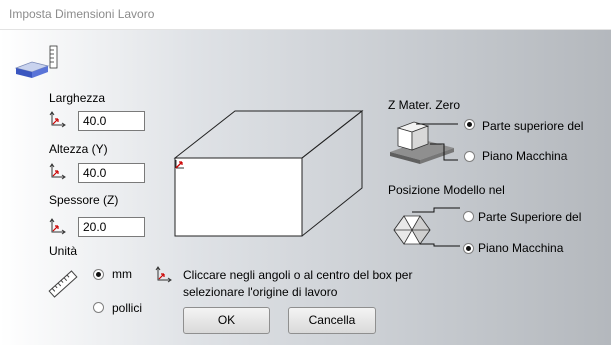 The height and width of the screenshot is (345, 611). Describe the element at coordinates (260, 292) in the screenshot. I see `hint-line-2: selezionare l'origine di lavoro` at that location.